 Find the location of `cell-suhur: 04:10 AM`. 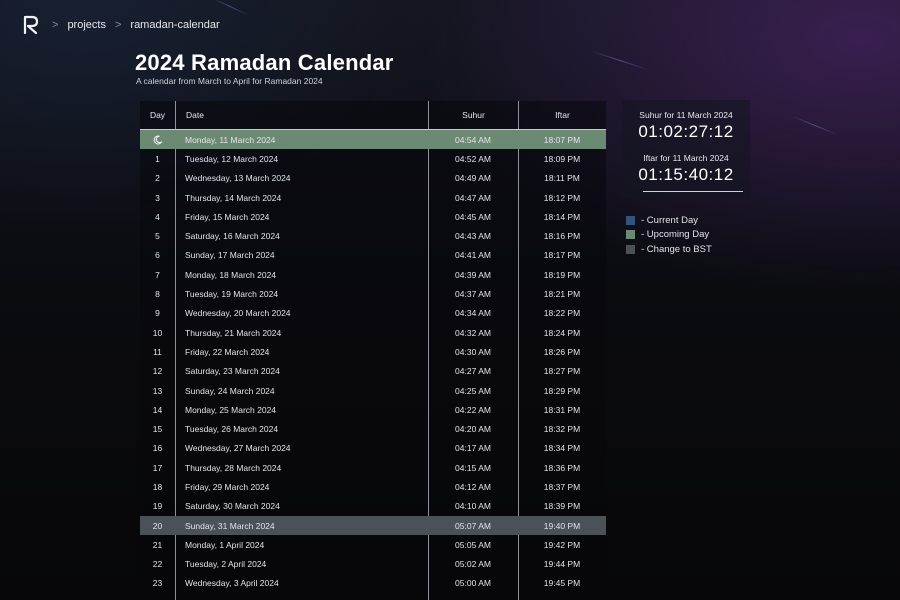

cell-suhur: 04:10 AM is located at coordinates (473, 506).